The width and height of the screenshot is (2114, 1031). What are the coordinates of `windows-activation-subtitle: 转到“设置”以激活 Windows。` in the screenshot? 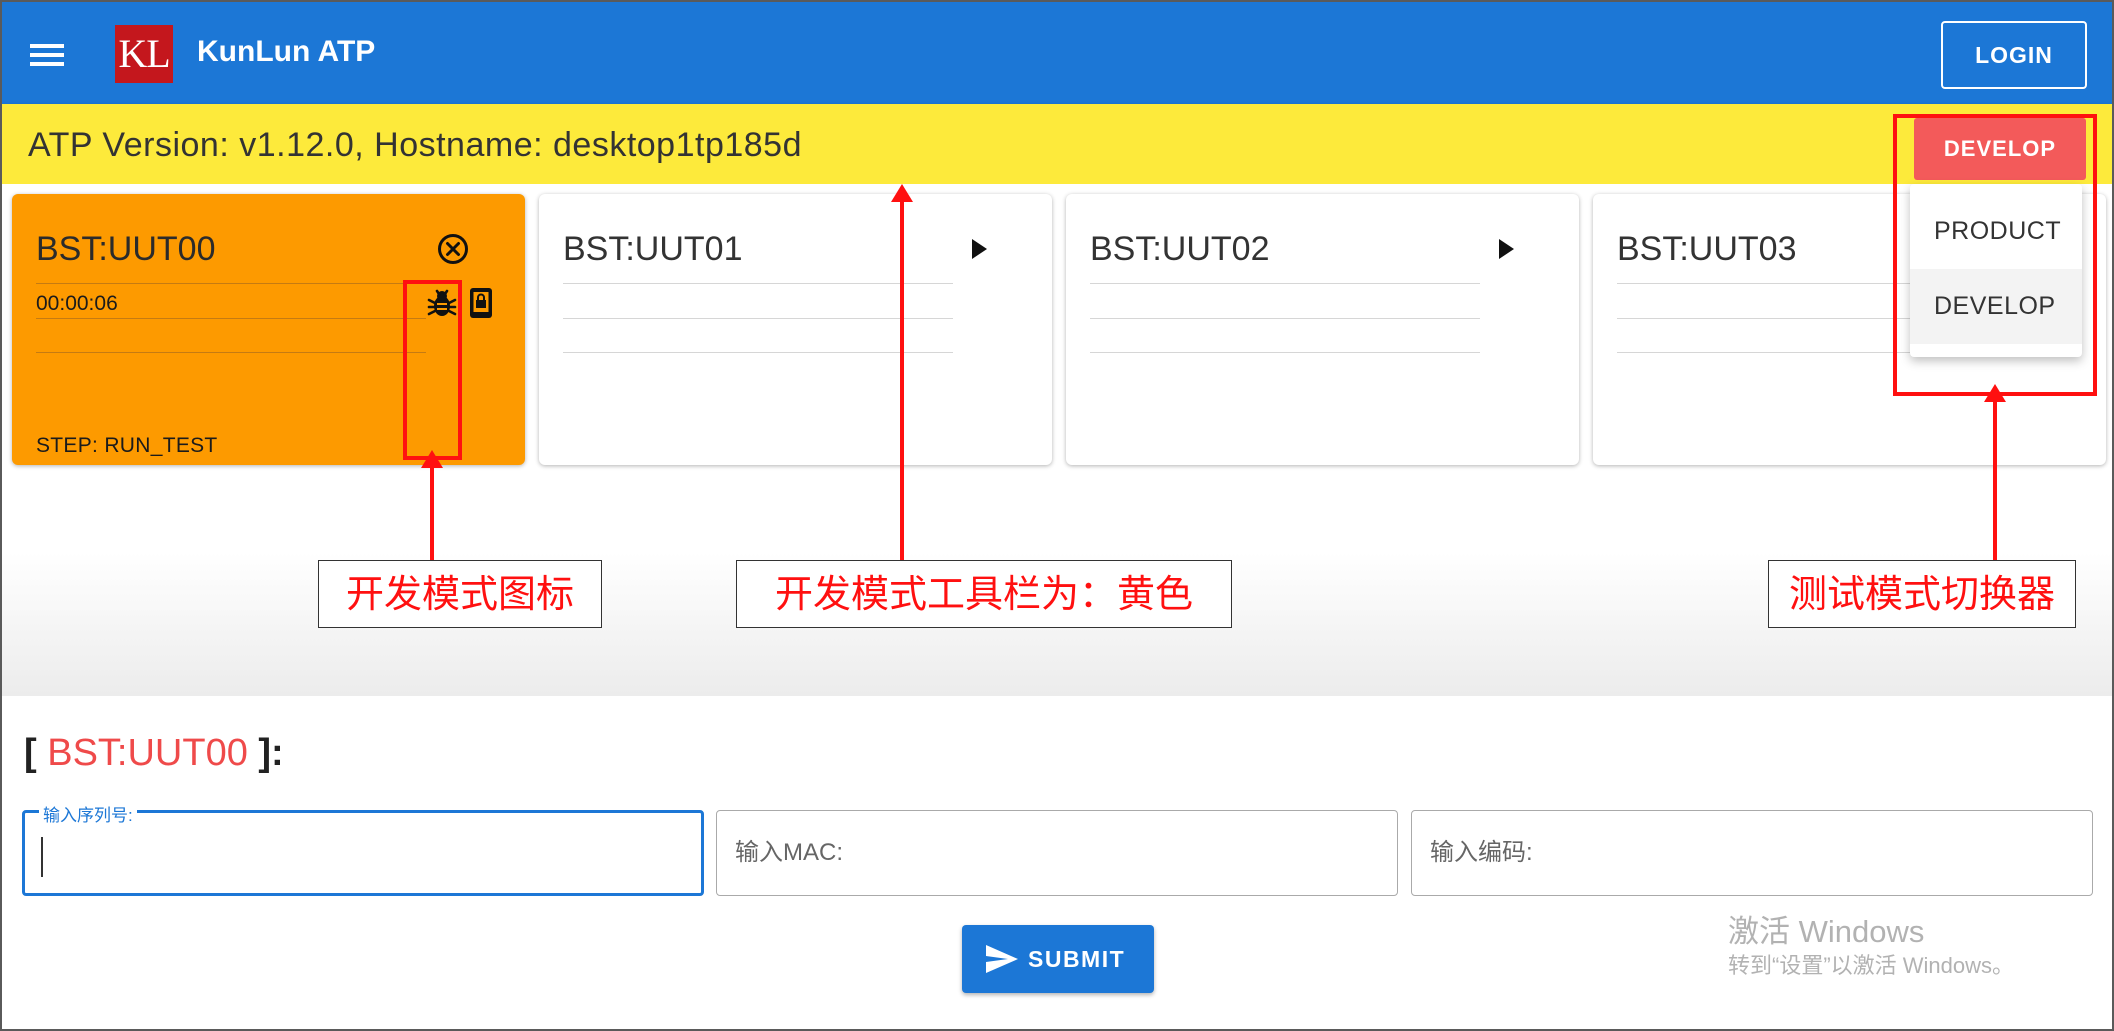 It's located at (1871, 965).